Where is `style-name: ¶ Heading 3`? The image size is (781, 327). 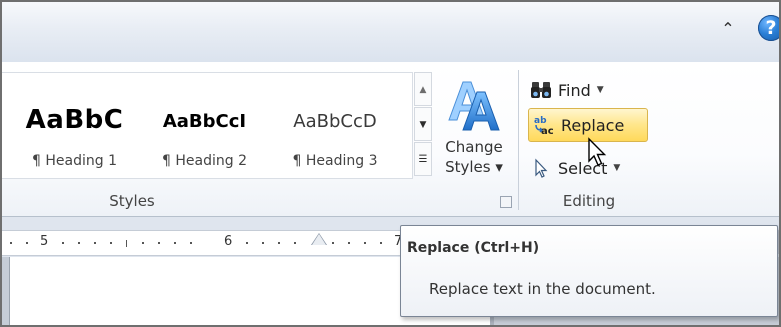
style-name: ¶ Heading 3 is located at coordinates (335, 161).